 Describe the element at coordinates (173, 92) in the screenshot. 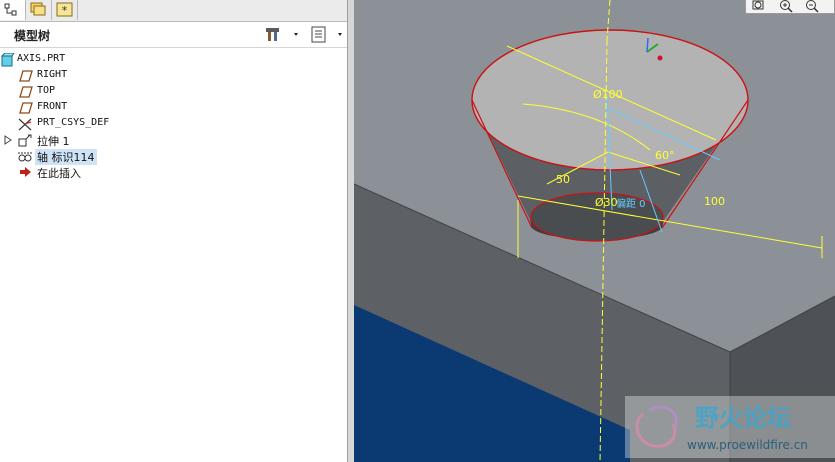

I see `tree-item-top: TOP` at that location.